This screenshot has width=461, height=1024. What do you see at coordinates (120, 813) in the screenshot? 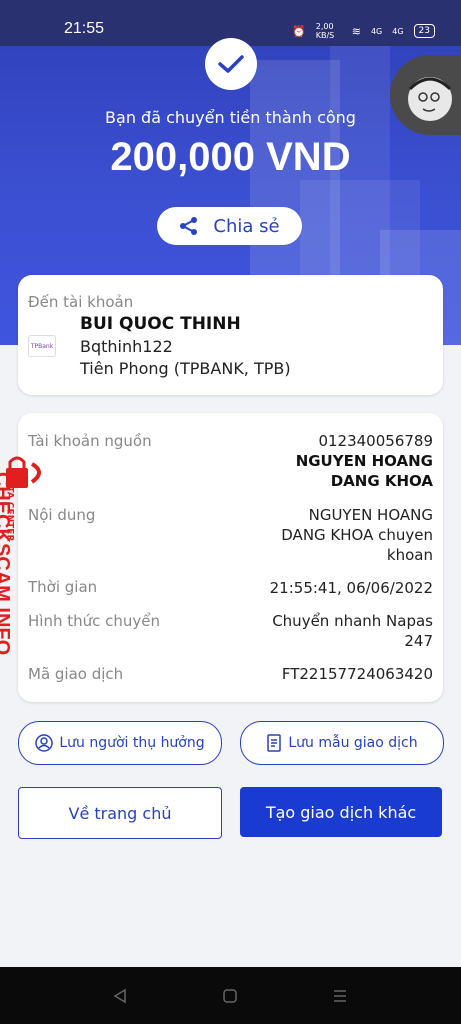
I see `home-button: Về trang chủ` at bounding box center [120, 813].